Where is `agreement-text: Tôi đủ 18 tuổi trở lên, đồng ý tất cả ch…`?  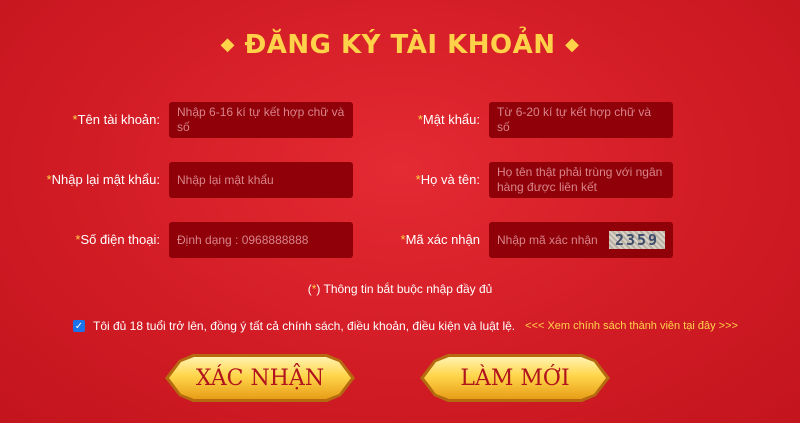 agreement-text: Tôi đủ 18 tuổi trở lên, đồng ý tất cả ch… is located at coordinates (304, 326).